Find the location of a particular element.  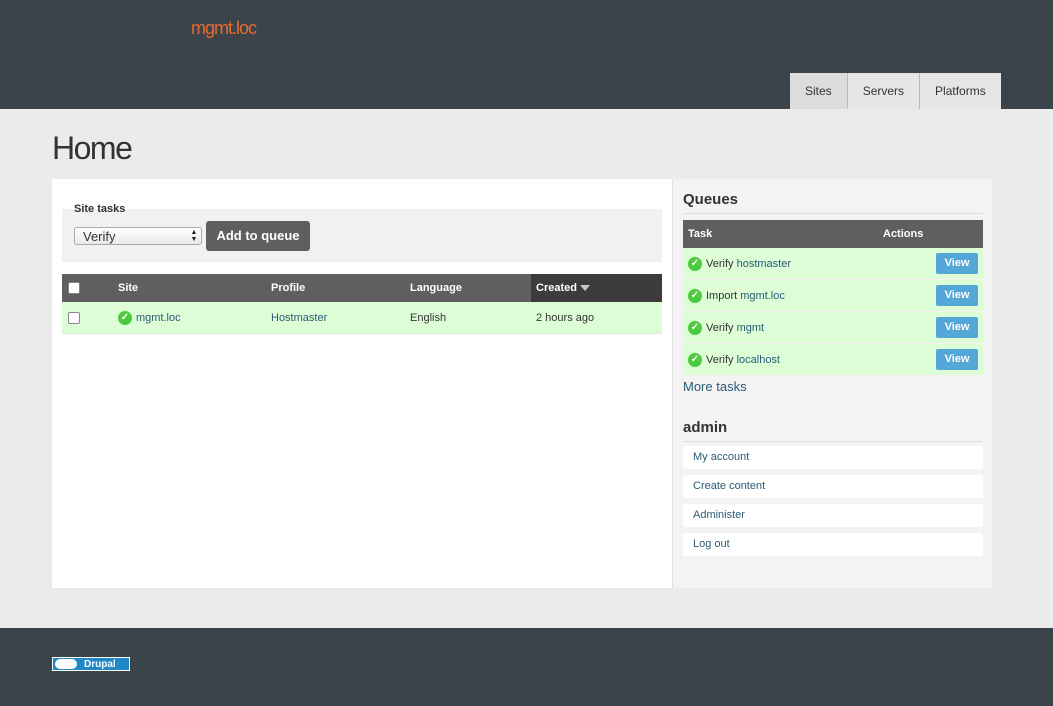

task-target-link: mgmt is located at coordinates (751, 327).